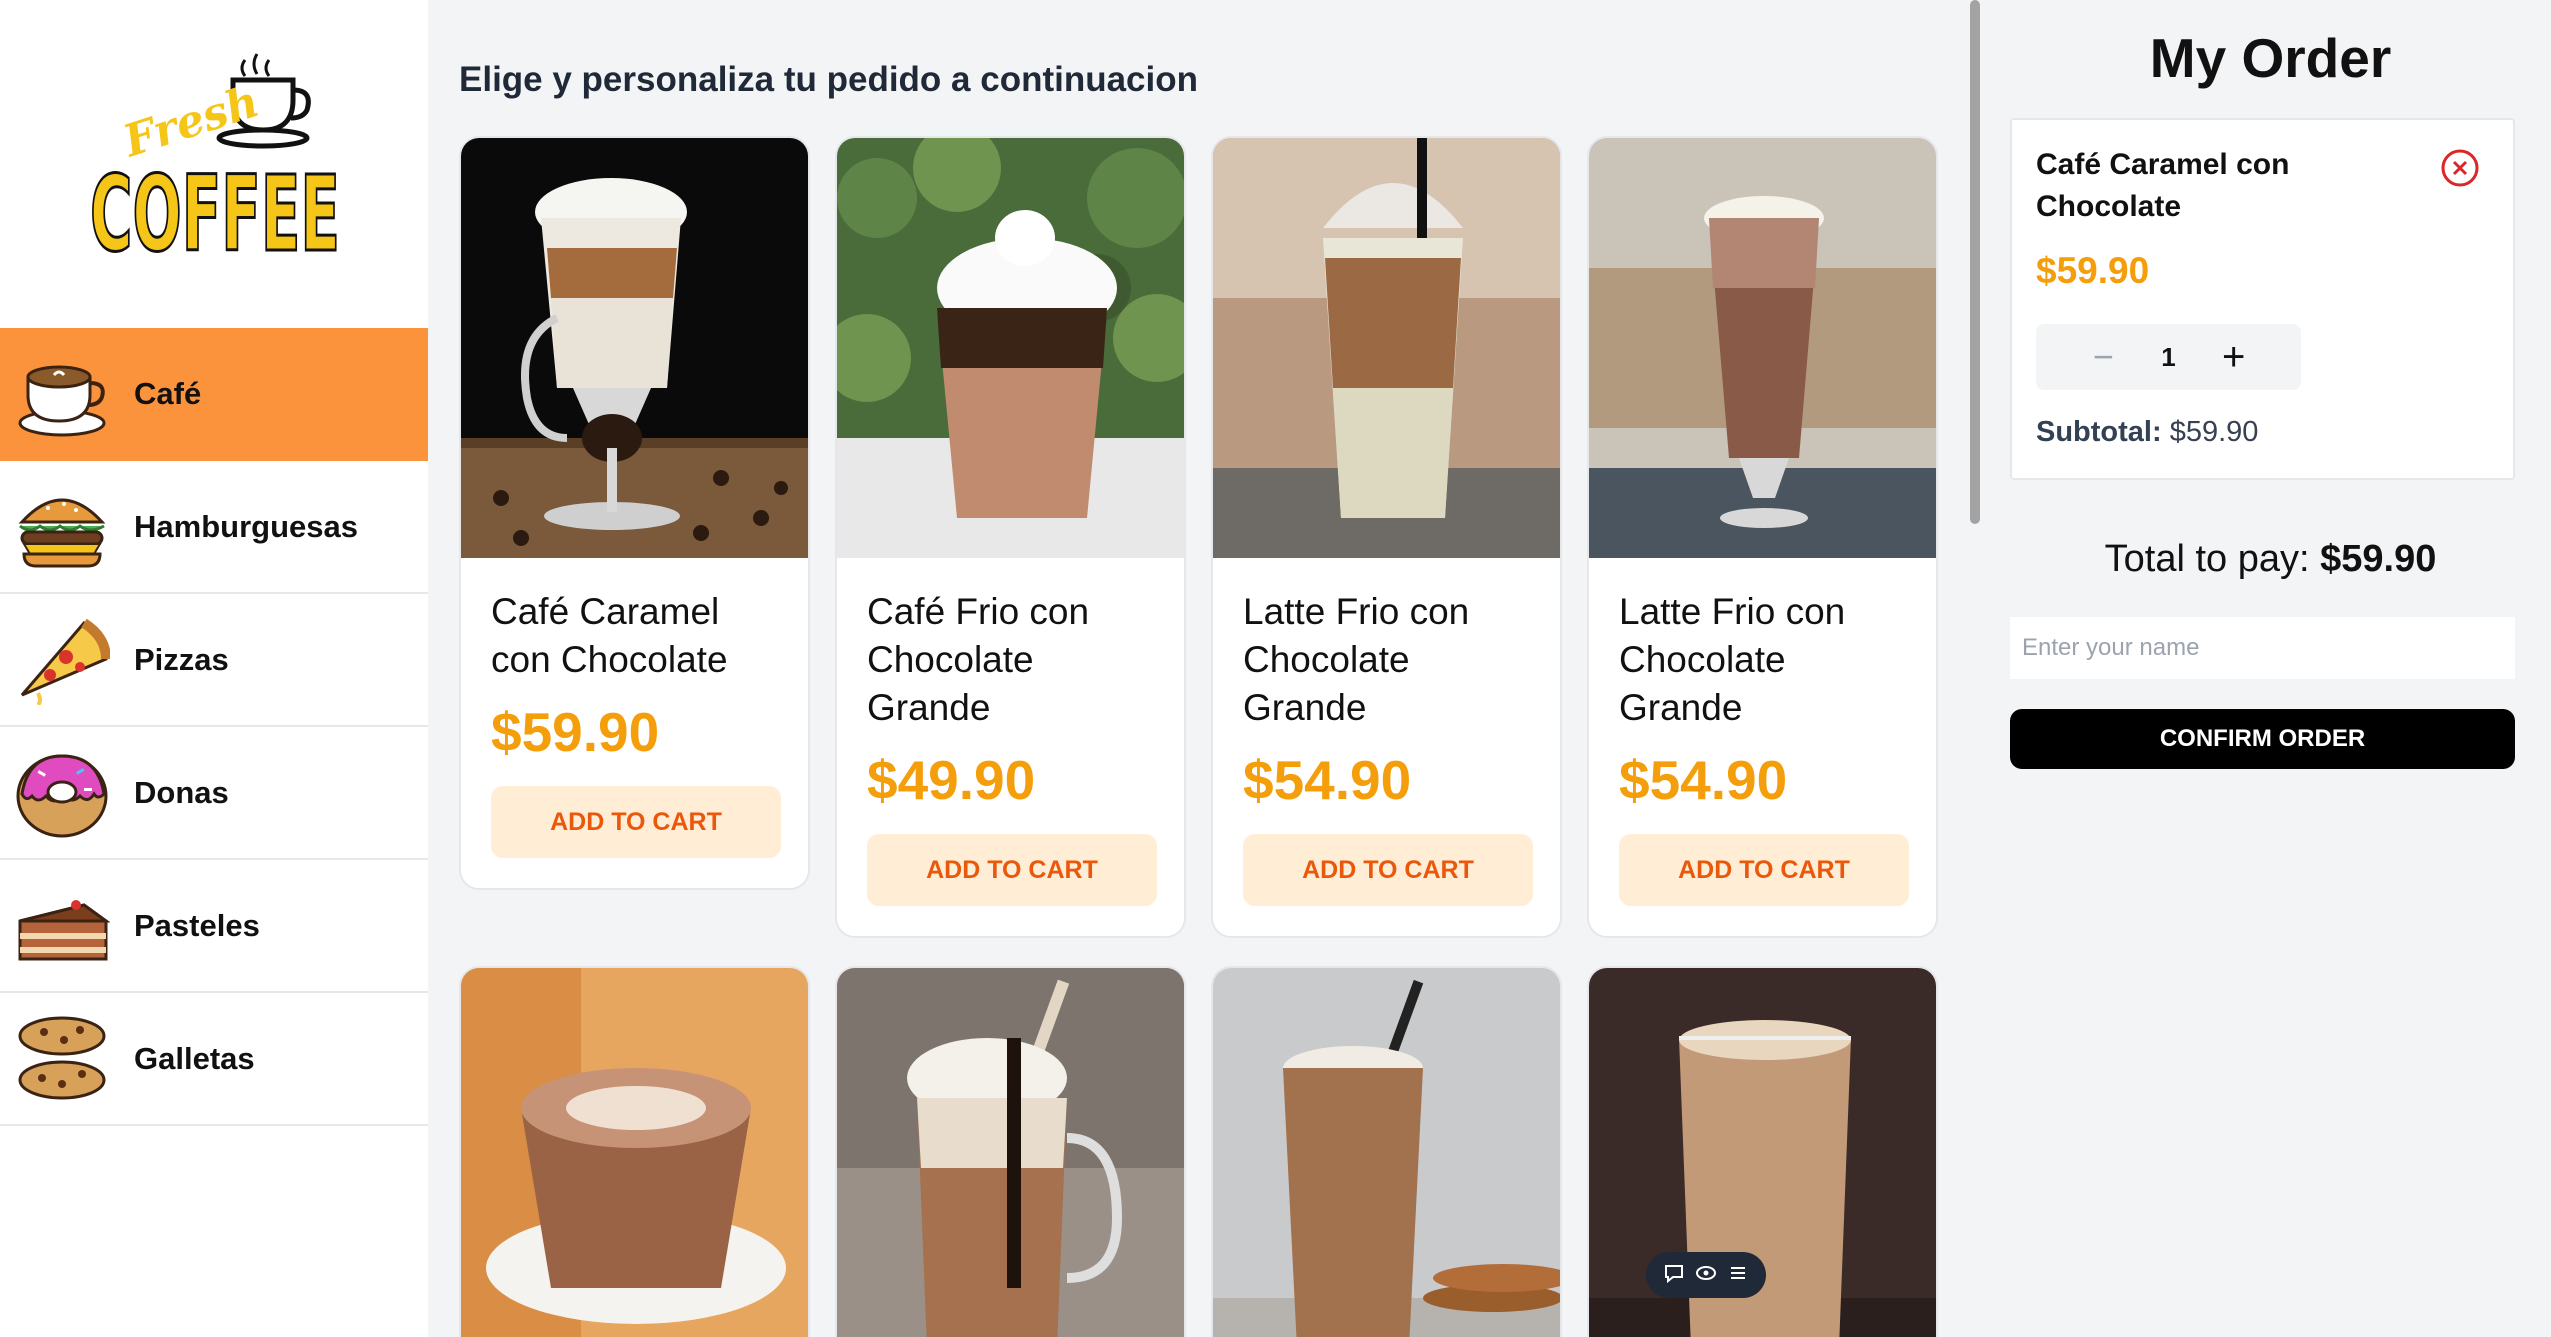 The width and height of the screenshot is (2551, 1337). I want to click on sidebar-item-galletas: Galletas, so click(214, 1059).